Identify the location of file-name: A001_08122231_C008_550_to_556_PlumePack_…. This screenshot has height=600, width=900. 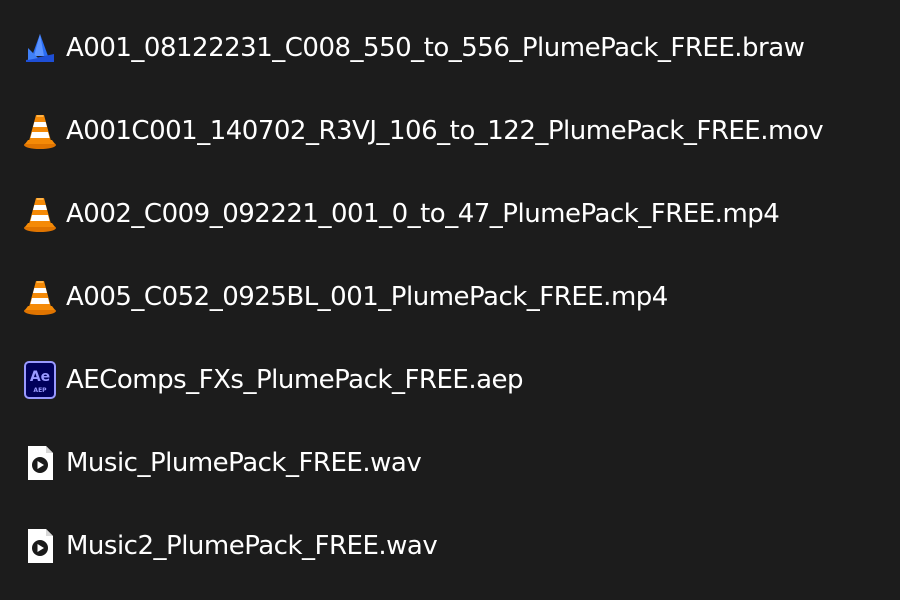
(435, 48).